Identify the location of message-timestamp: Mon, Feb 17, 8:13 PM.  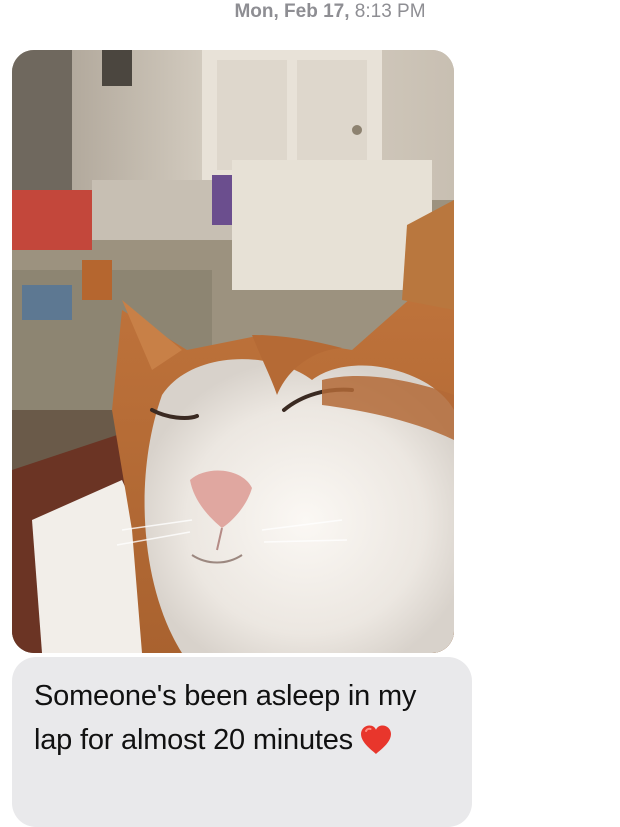
(310, 12).